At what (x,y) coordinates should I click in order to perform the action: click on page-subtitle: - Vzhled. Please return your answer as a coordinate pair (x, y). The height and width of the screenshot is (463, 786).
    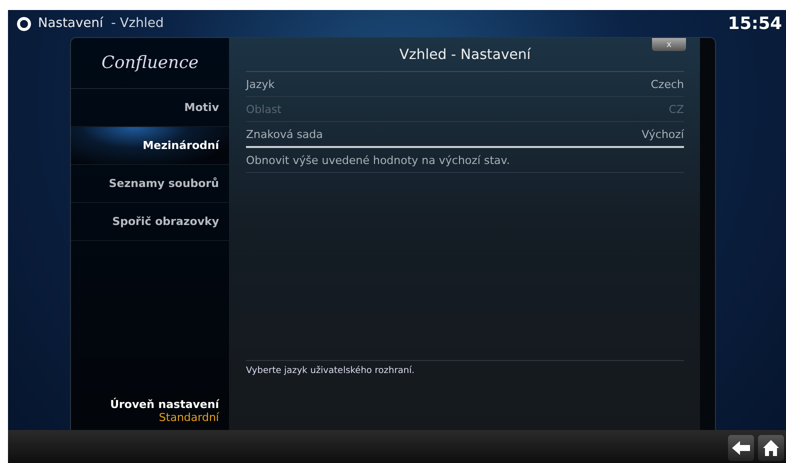
    Looking at the image, I should click on (137, 23).